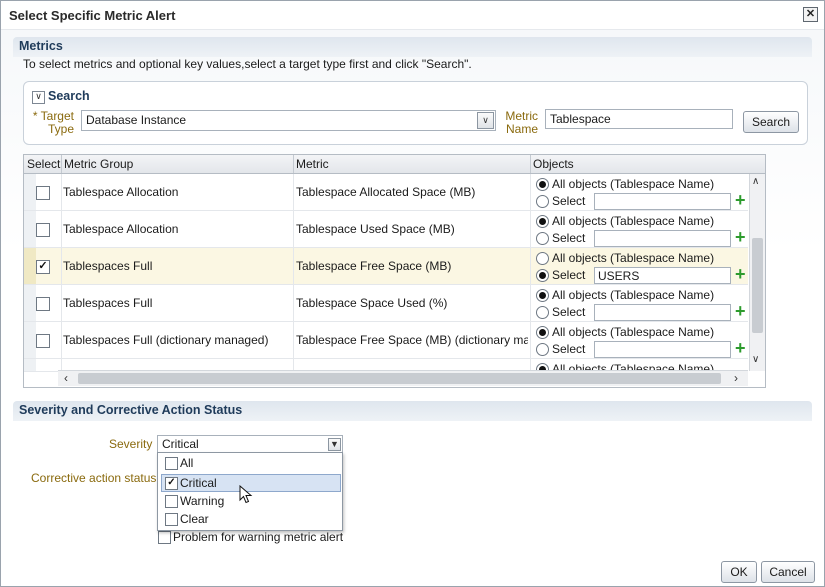 The image size is (825, 587). What do you see at coordinates (164, 537) in the screenshot?
I see `warning-alert-checkbox` at bounding box center [164, 537].